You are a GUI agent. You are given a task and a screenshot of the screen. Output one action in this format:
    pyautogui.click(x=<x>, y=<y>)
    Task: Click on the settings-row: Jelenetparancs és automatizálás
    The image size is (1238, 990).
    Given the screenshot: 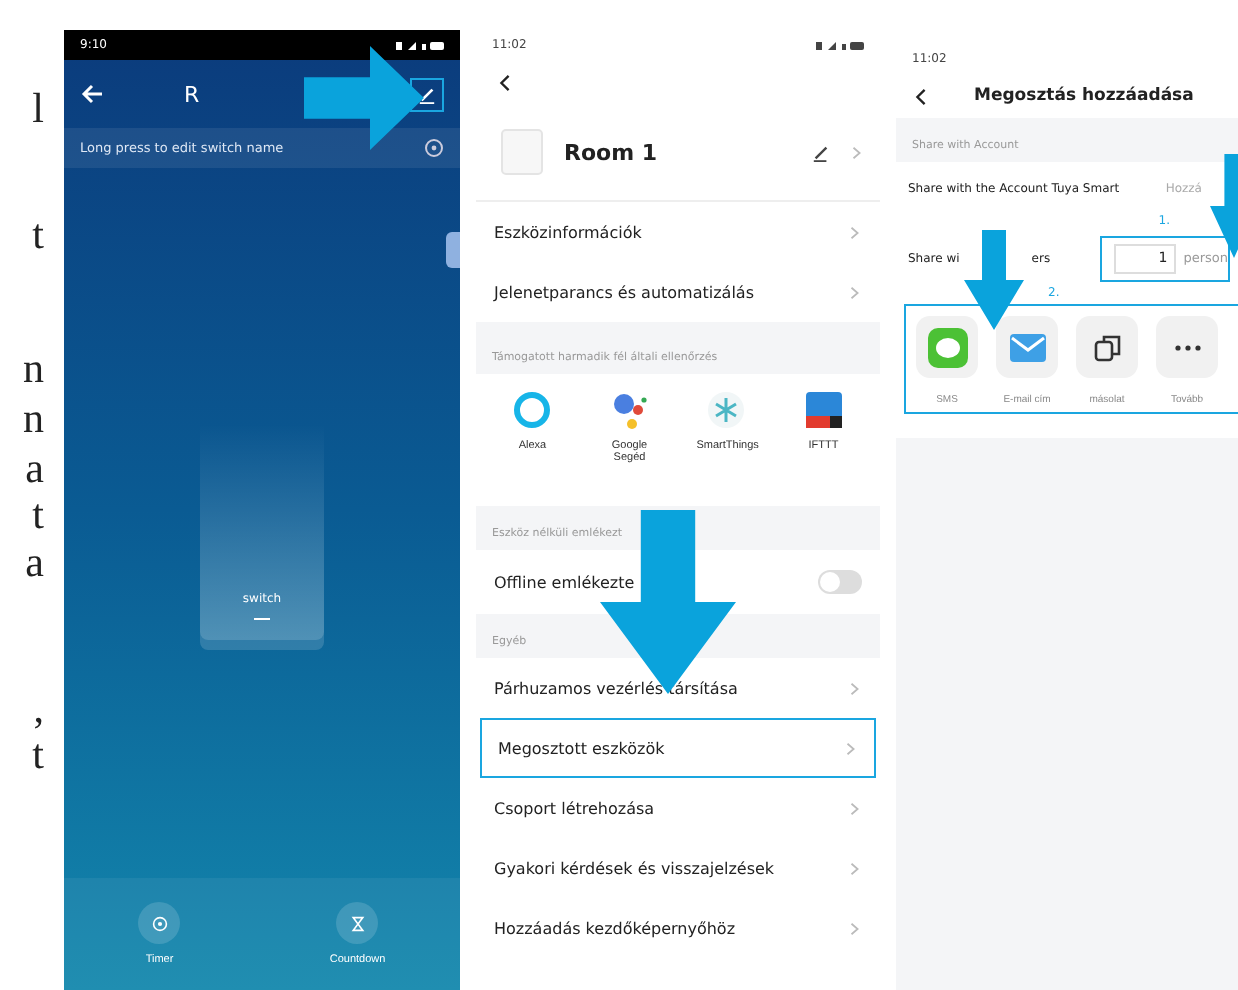 What is the action you would take?
    pyautogui.click(x=678, y=292)
    